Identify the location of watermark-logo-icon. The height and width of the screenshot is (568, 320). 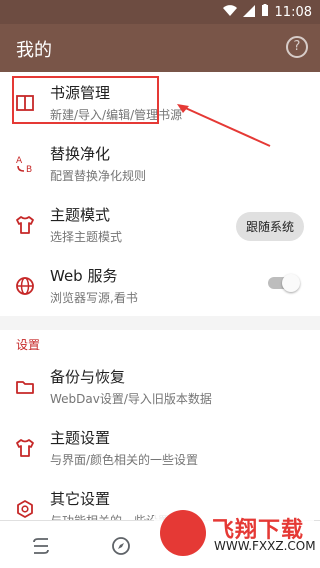
(183, 533).